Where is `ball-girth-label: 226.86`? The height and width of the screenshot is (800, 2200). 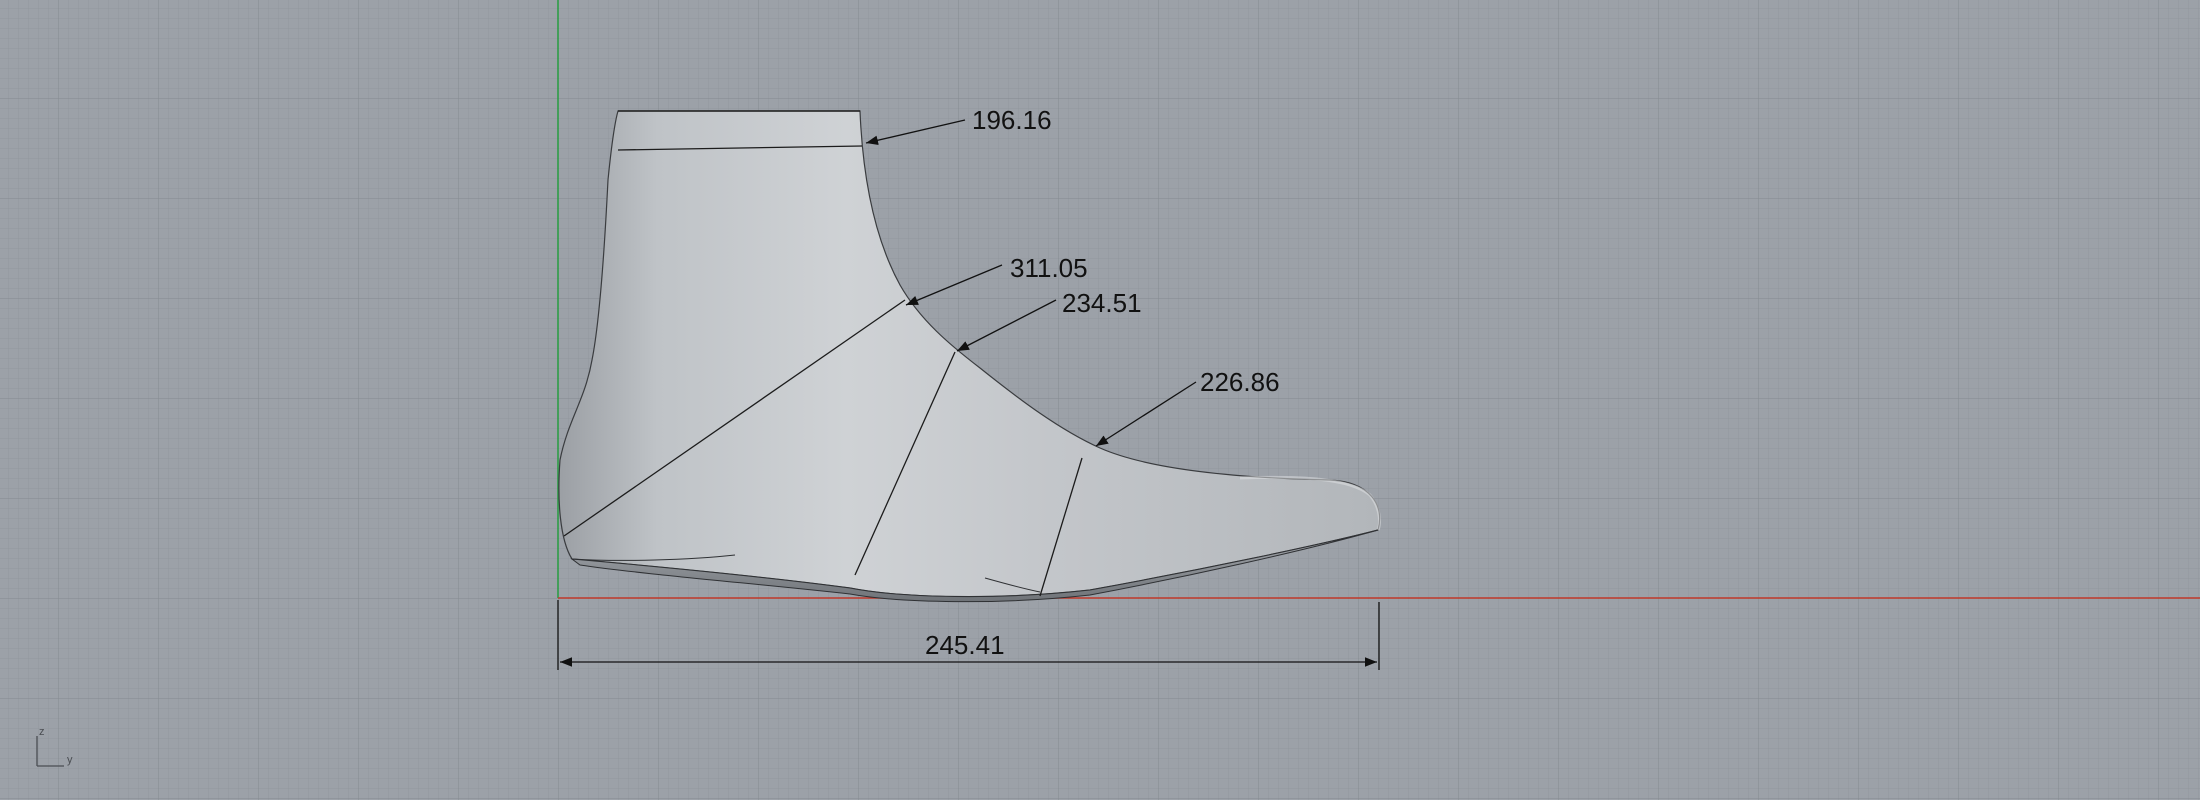 ball-girth-label: 226.86 is located at coordinates (1240, 382).